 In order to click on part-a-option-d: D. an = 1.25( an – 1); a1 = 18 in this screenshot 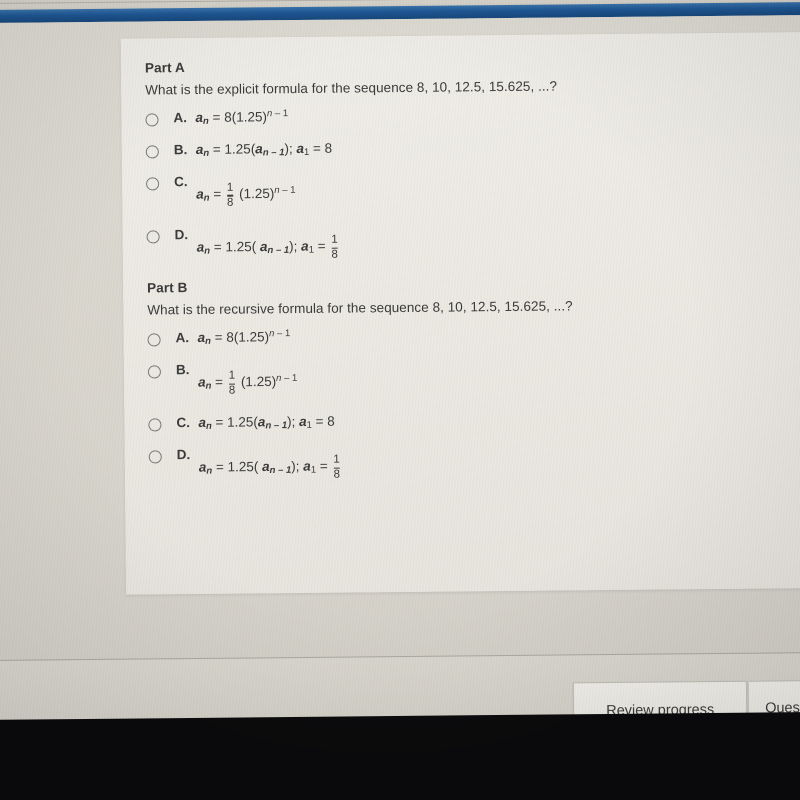, I will do `click(473, 242)`.